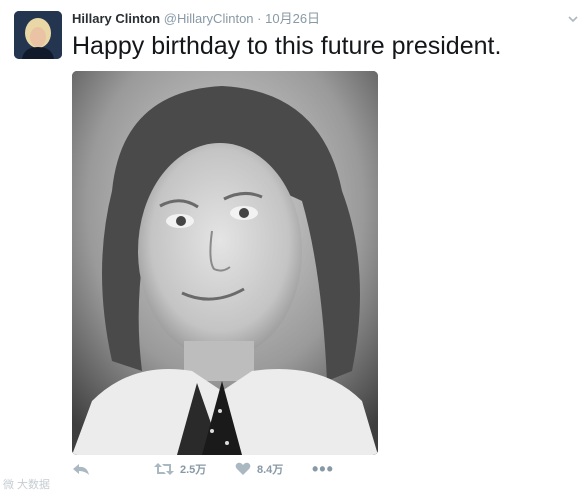 This screenshot has height=497, width=587. I want to click on more-options-button: •••, so click(323, 469).